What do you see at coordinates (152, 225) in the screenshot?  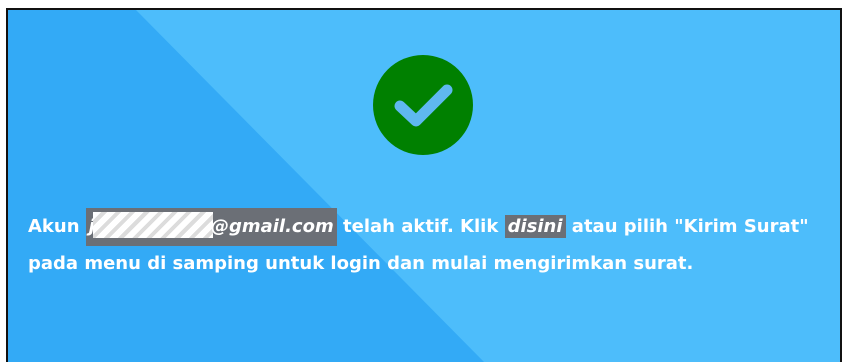 I see `redacted-block` at bounding box center [152, 225].